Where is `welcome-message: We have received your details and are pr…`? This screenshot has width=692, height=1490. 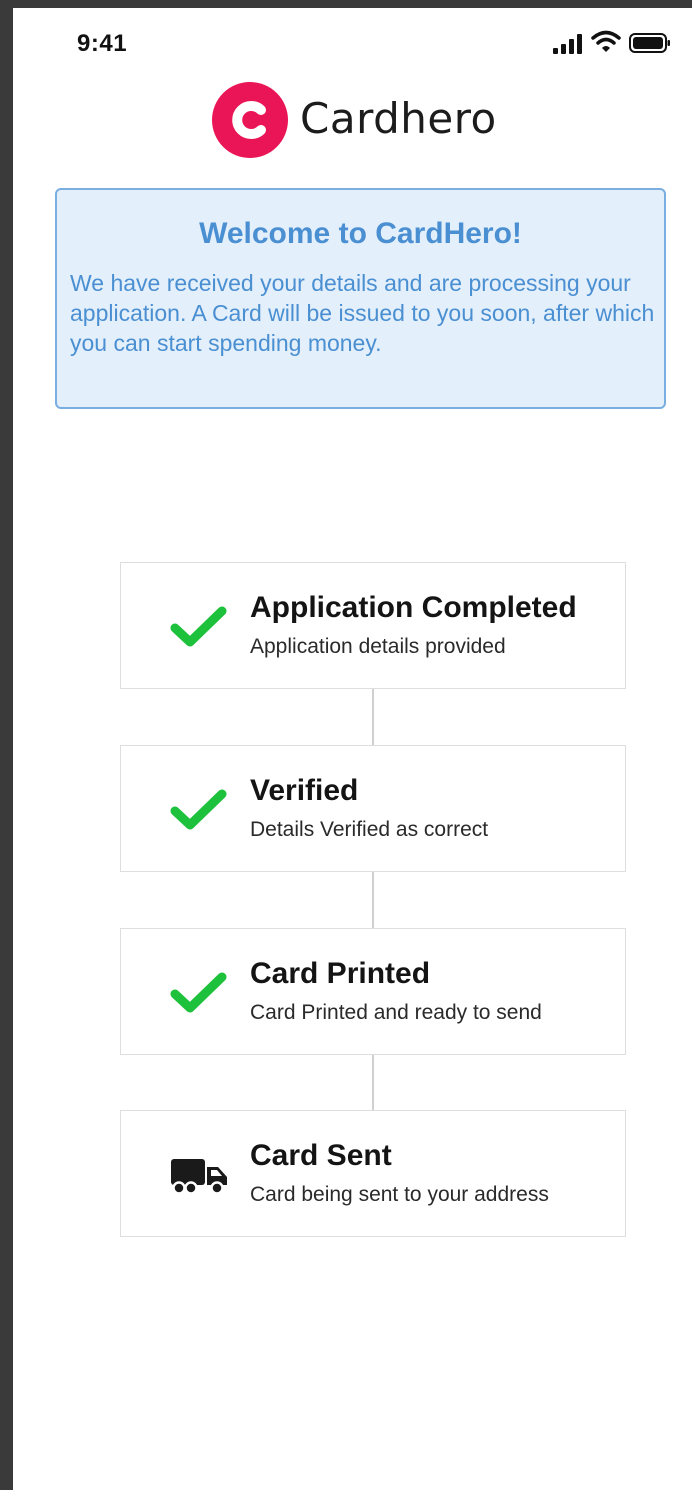
welcome-message: We have received your details and are pr… is located at coordinates (362, 313).